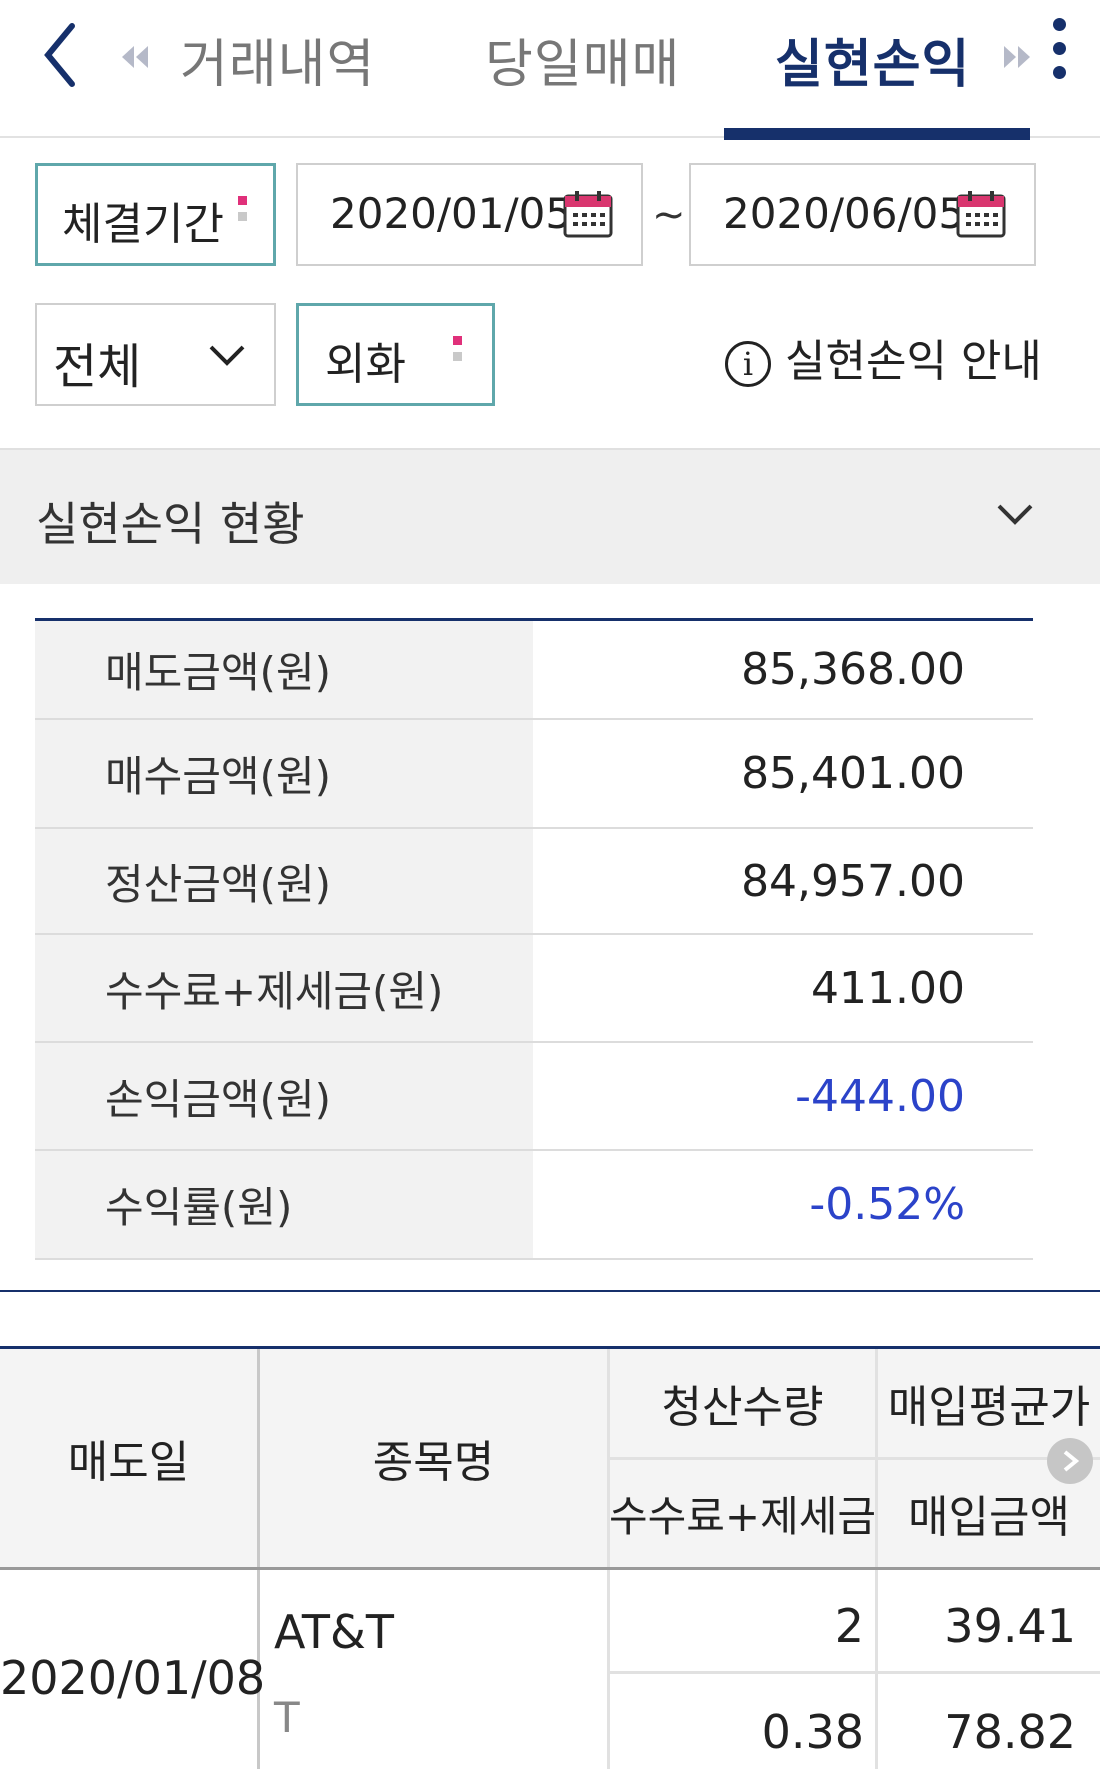 The image size is (1100, 1769). What do you see at coordinates (534, 1205) in the screenshot?
I see `table-row: 수익률(원) -0.52%` at bounding box center [534, 1205].